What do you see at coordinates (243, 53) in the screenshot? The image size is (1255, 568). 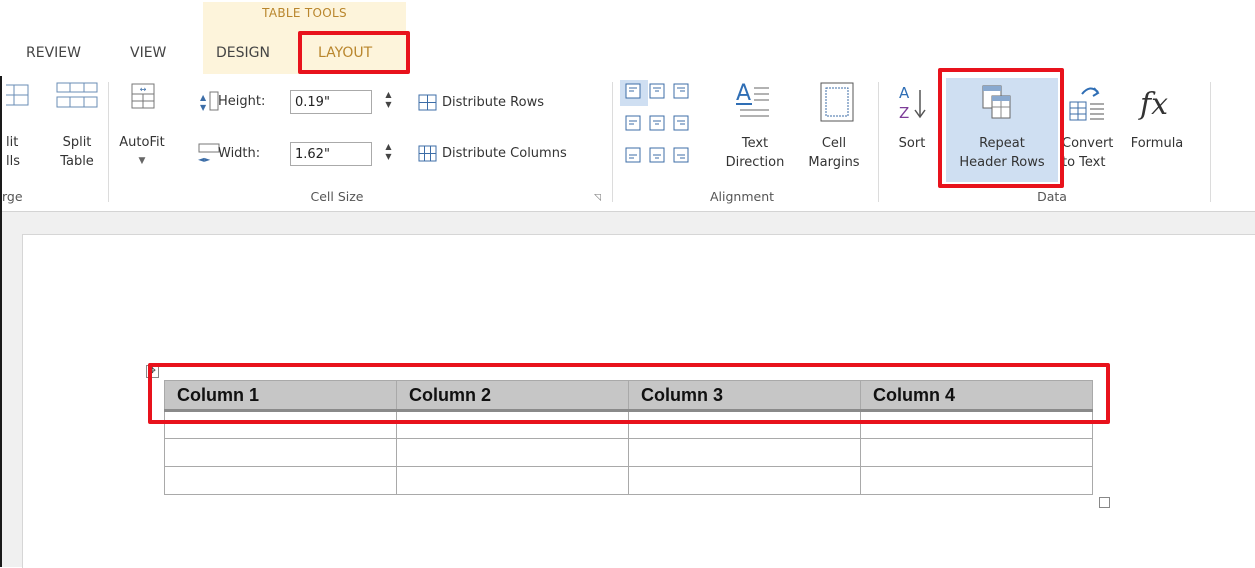 I see `tab-design: DESIGN` at bounding box center [243, 53].